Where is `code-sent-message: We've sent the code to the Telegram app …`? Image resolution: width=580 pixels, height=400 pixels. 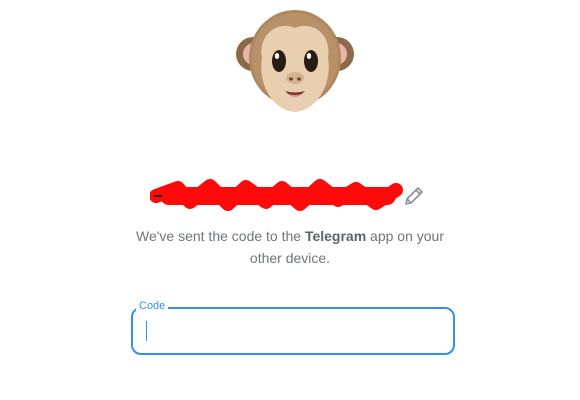
code-sent-message: We've sent the code to the Telegram app … is located at coordinates (290, 247).